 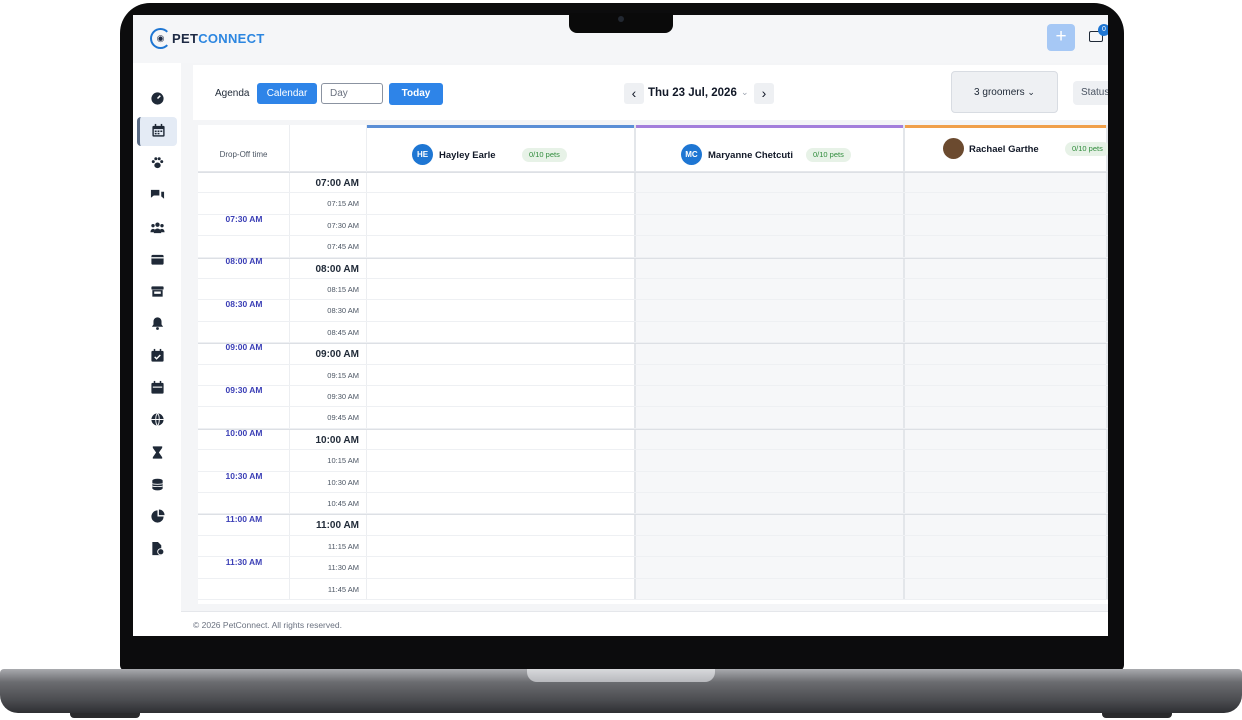 I want to click on sidebar-item-chat, so click(x=157, y=195).